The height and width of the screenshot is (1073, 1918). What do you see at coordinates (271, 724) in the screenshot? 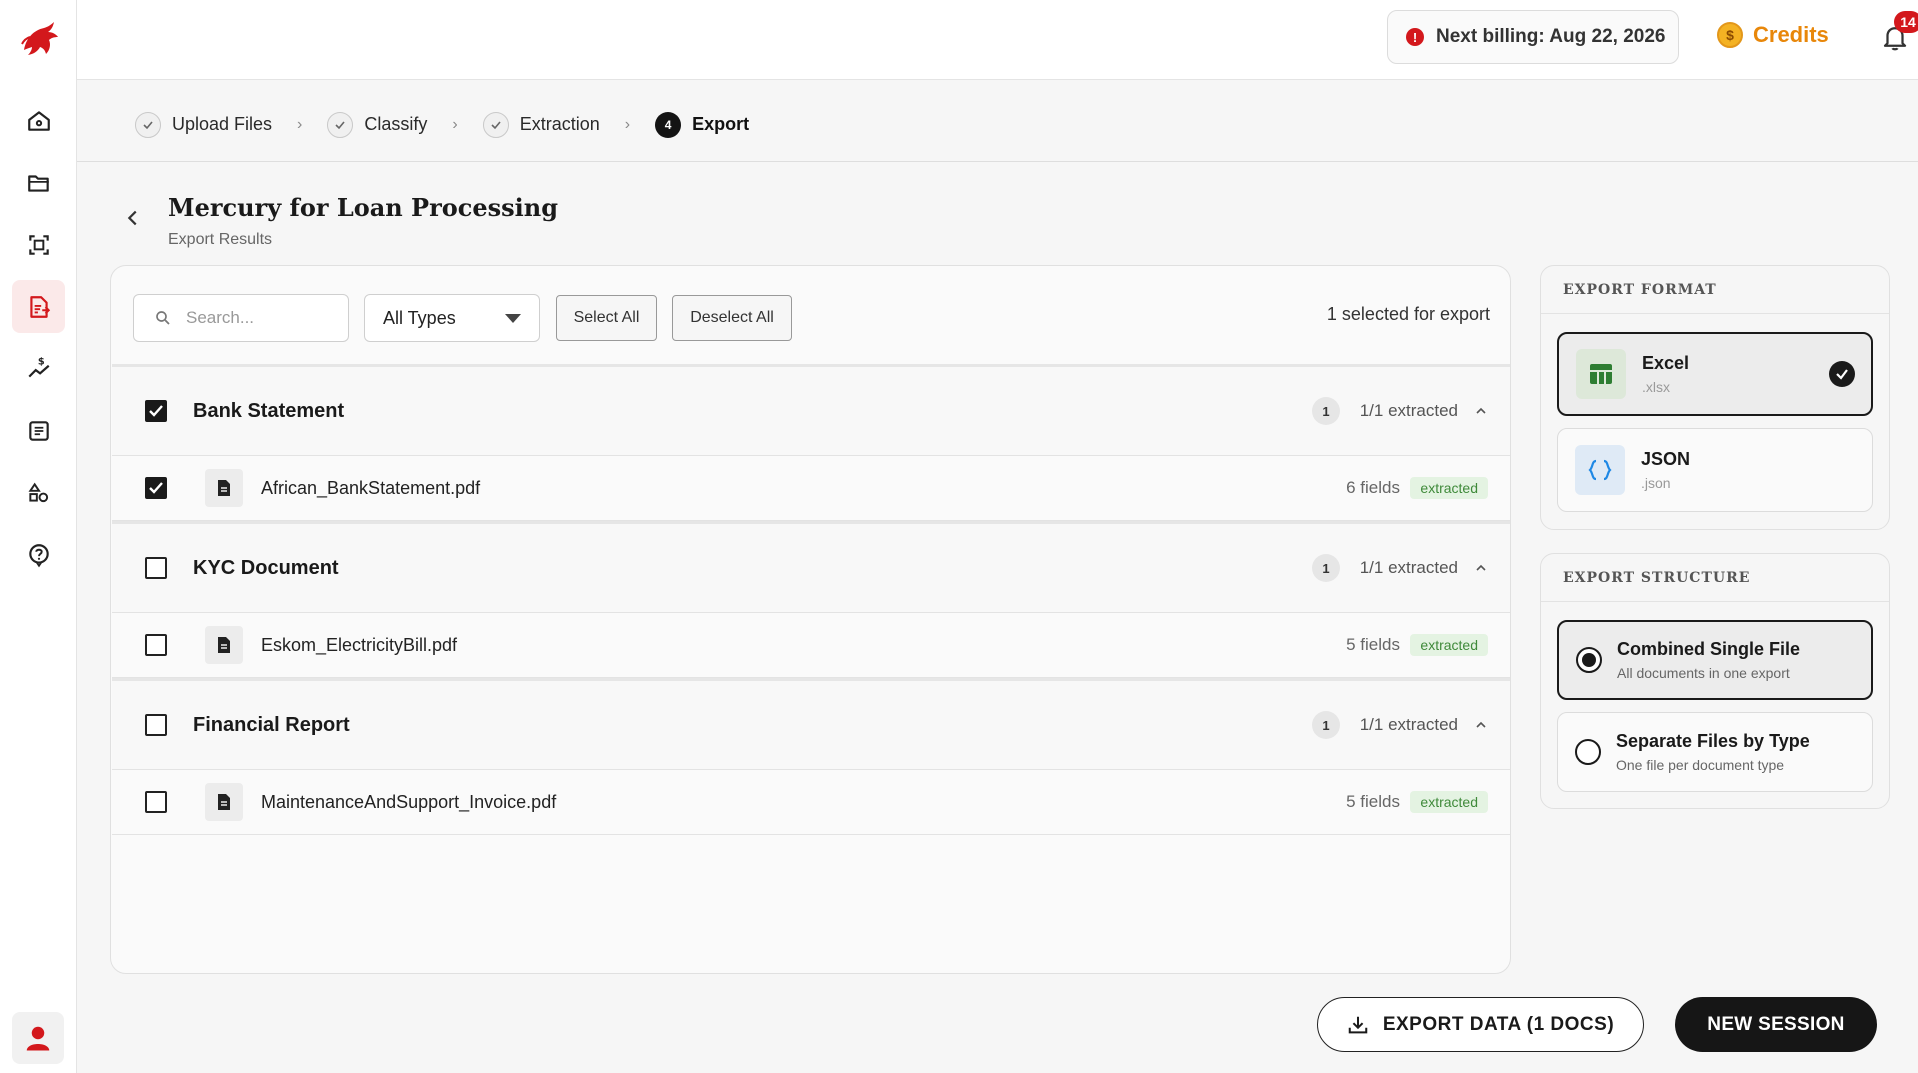
I see `group-title: Financial Report` at bounding box center [271, 724].